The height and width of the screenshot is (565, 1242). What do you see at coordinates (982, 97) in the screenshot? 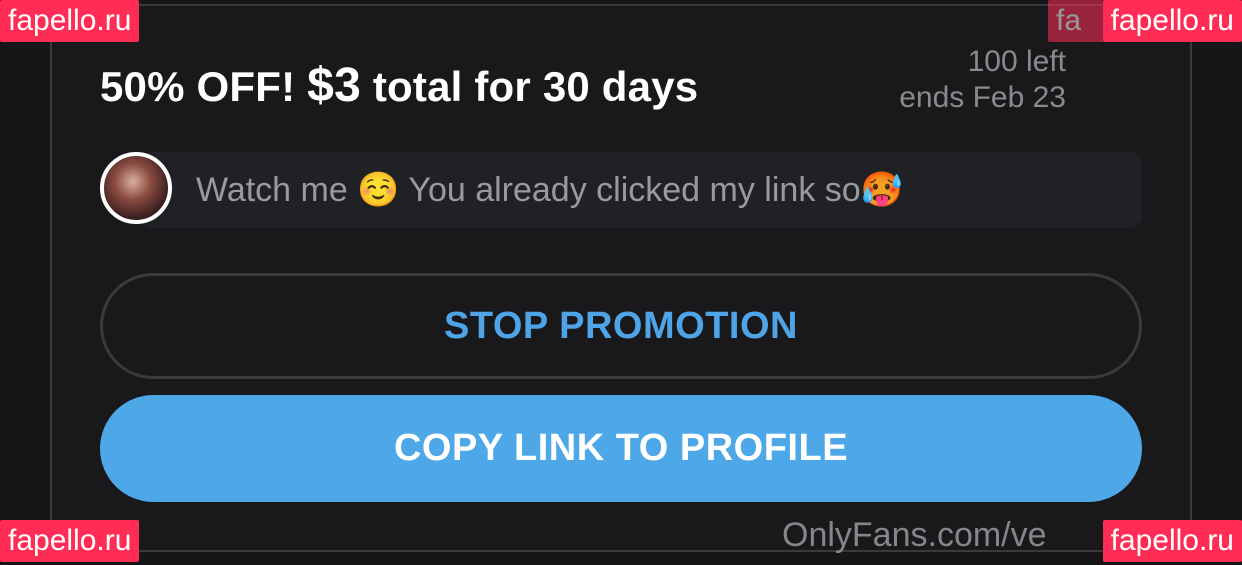
I see `end-date: ends Feb 23` at bounding box center [982, 97].